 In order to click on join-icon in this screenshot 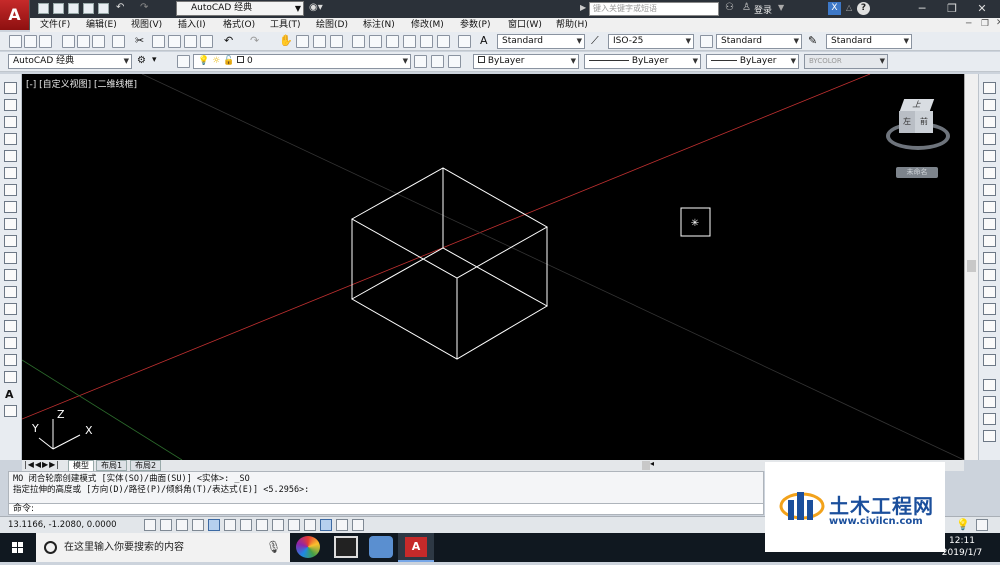, I will do `click(989, 309)`.